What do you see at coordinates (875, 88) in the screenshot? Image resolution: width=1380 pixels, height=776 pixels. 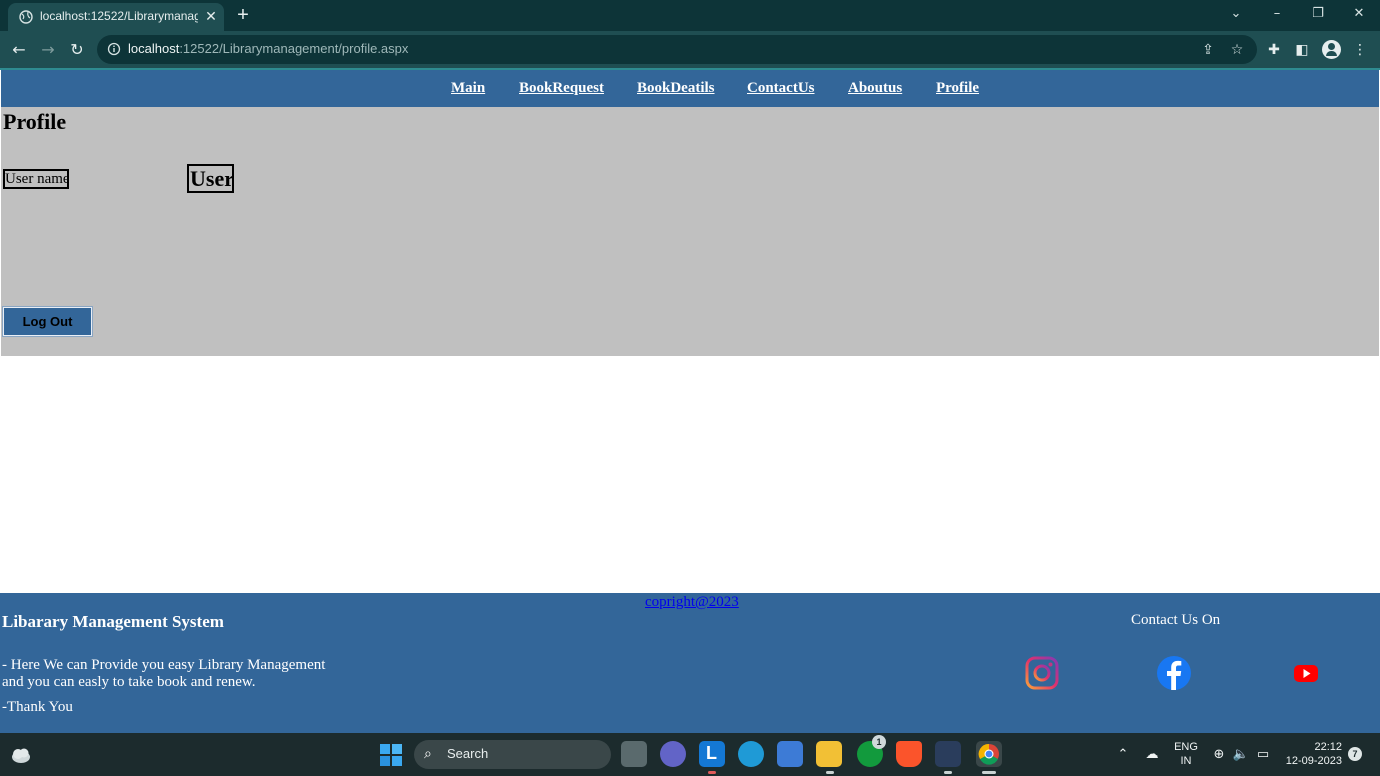 I see `nav-link-aboutus: Aboutus` at bounding box center [875, 88].